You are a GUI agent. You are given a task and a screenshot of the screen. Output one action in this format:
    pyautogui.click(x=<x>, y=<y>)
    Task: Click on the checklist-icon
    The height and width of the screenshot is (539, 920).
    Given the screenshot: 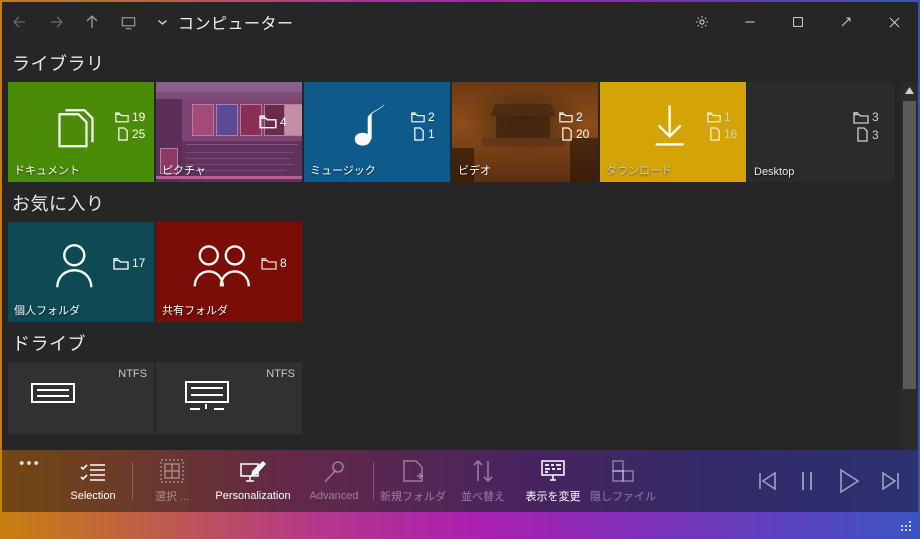 What is the action you would take?
    pyautogui.click(x=93, y=473)
    